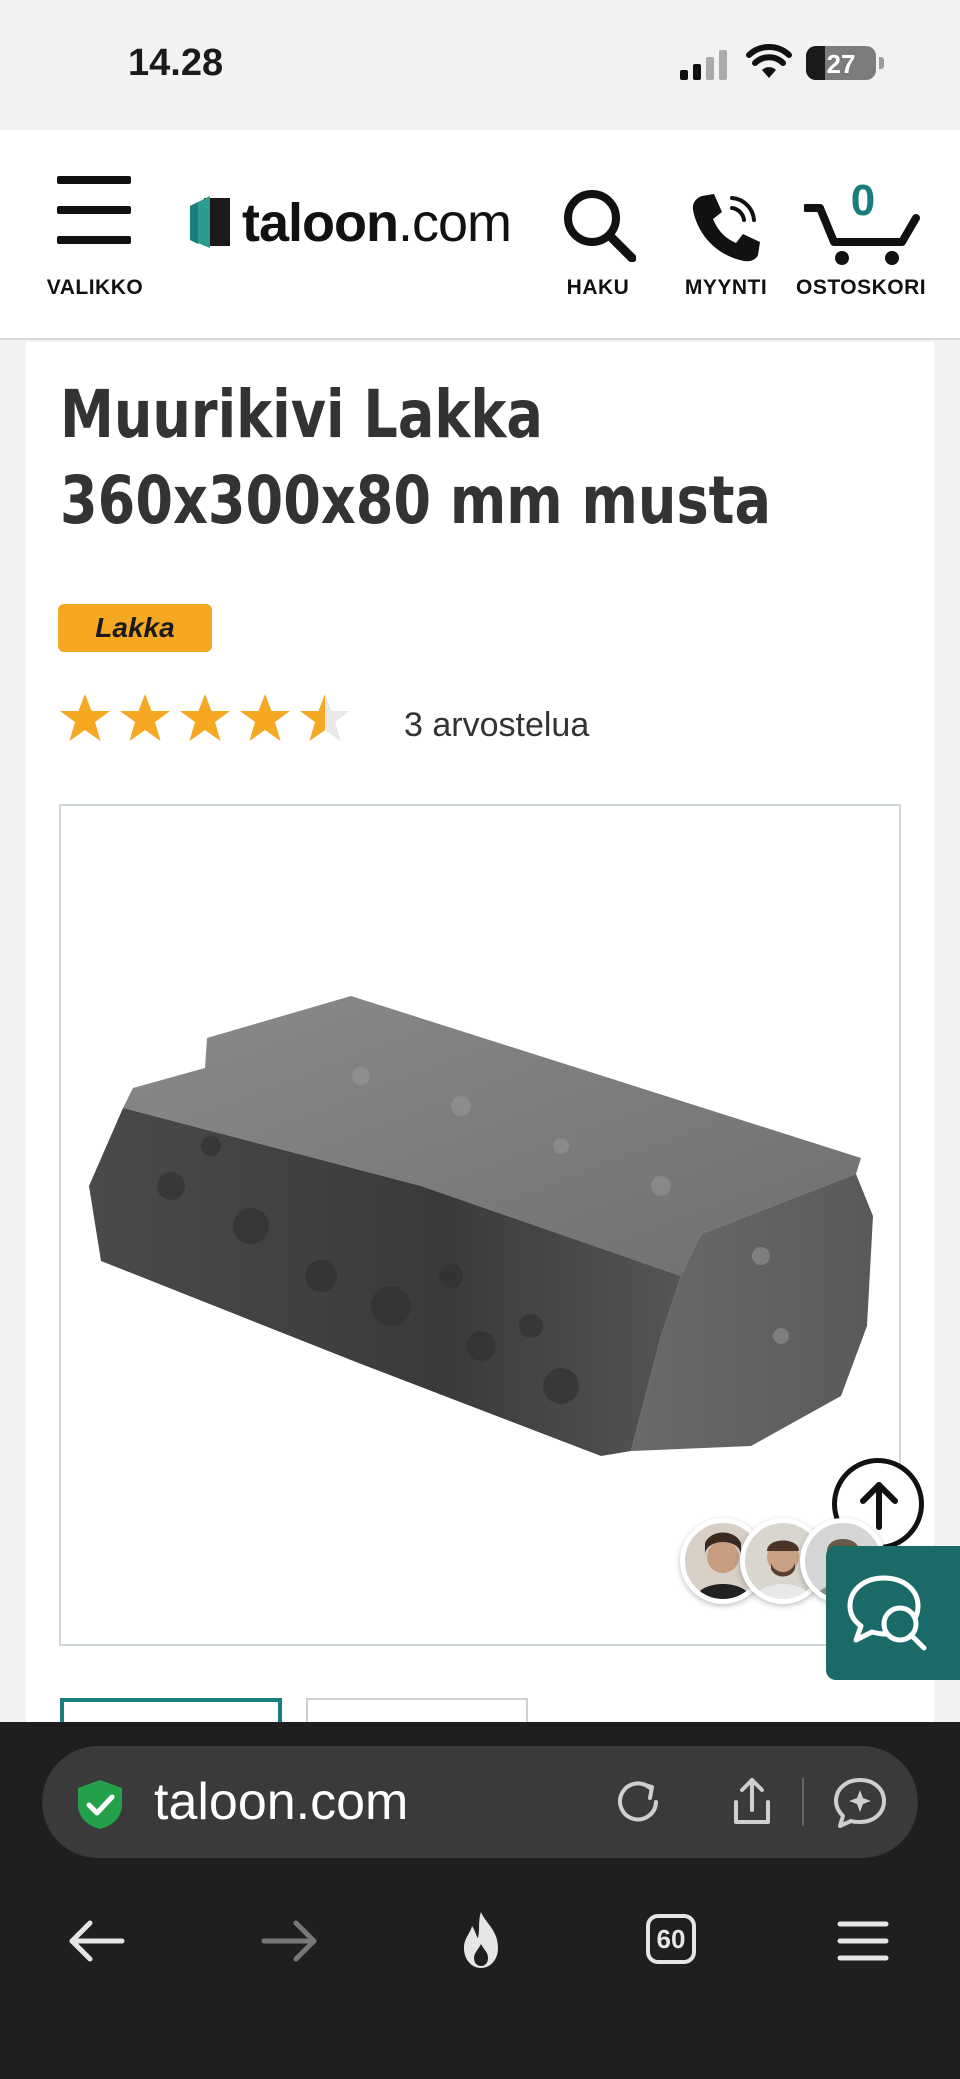 The height and width of the screenshot is (2079, 960). I want to click on battery-level: 27, so click(841, 64).